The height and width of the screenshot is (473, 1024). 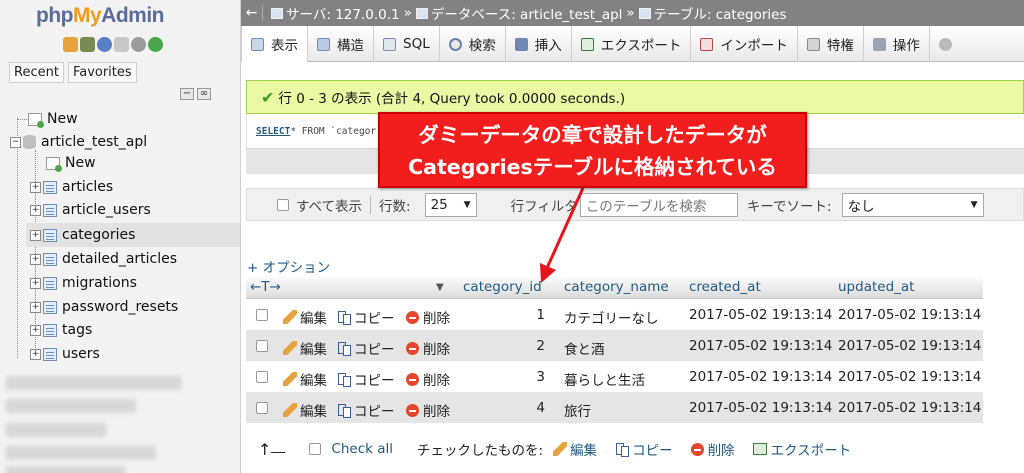 What do you see at coordinates (644, 449) in the screenshot?
I see `bulk-copy-button: コピー` at bounding box center [644, 449].